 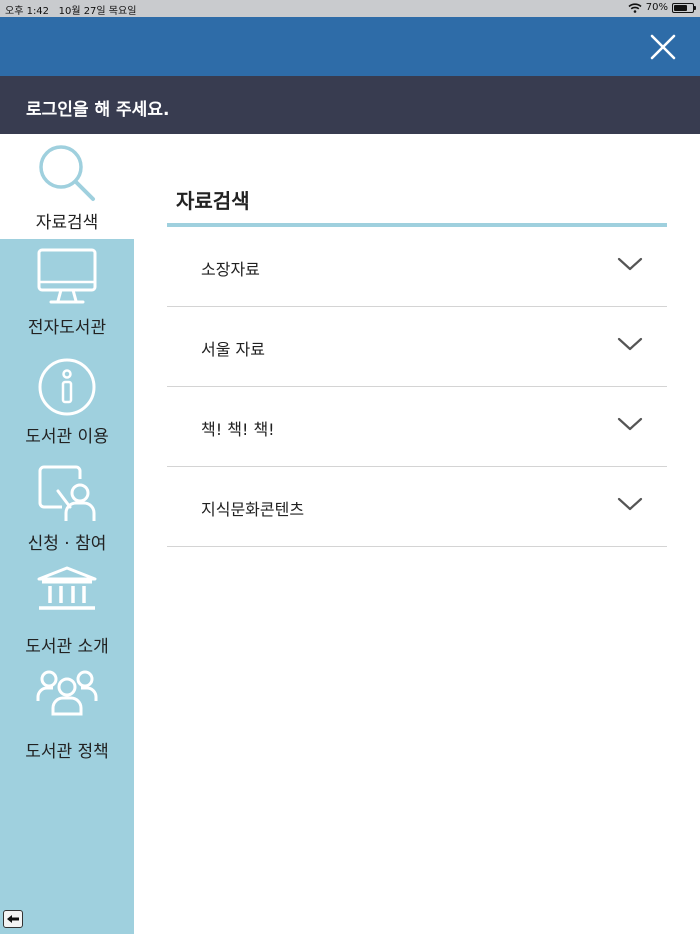 What do you see at coordinates (350, 105) in the screenshot?
I see `login-prompt-bar: 로그인을 해 주세요.` at bounding box center [350, 105].